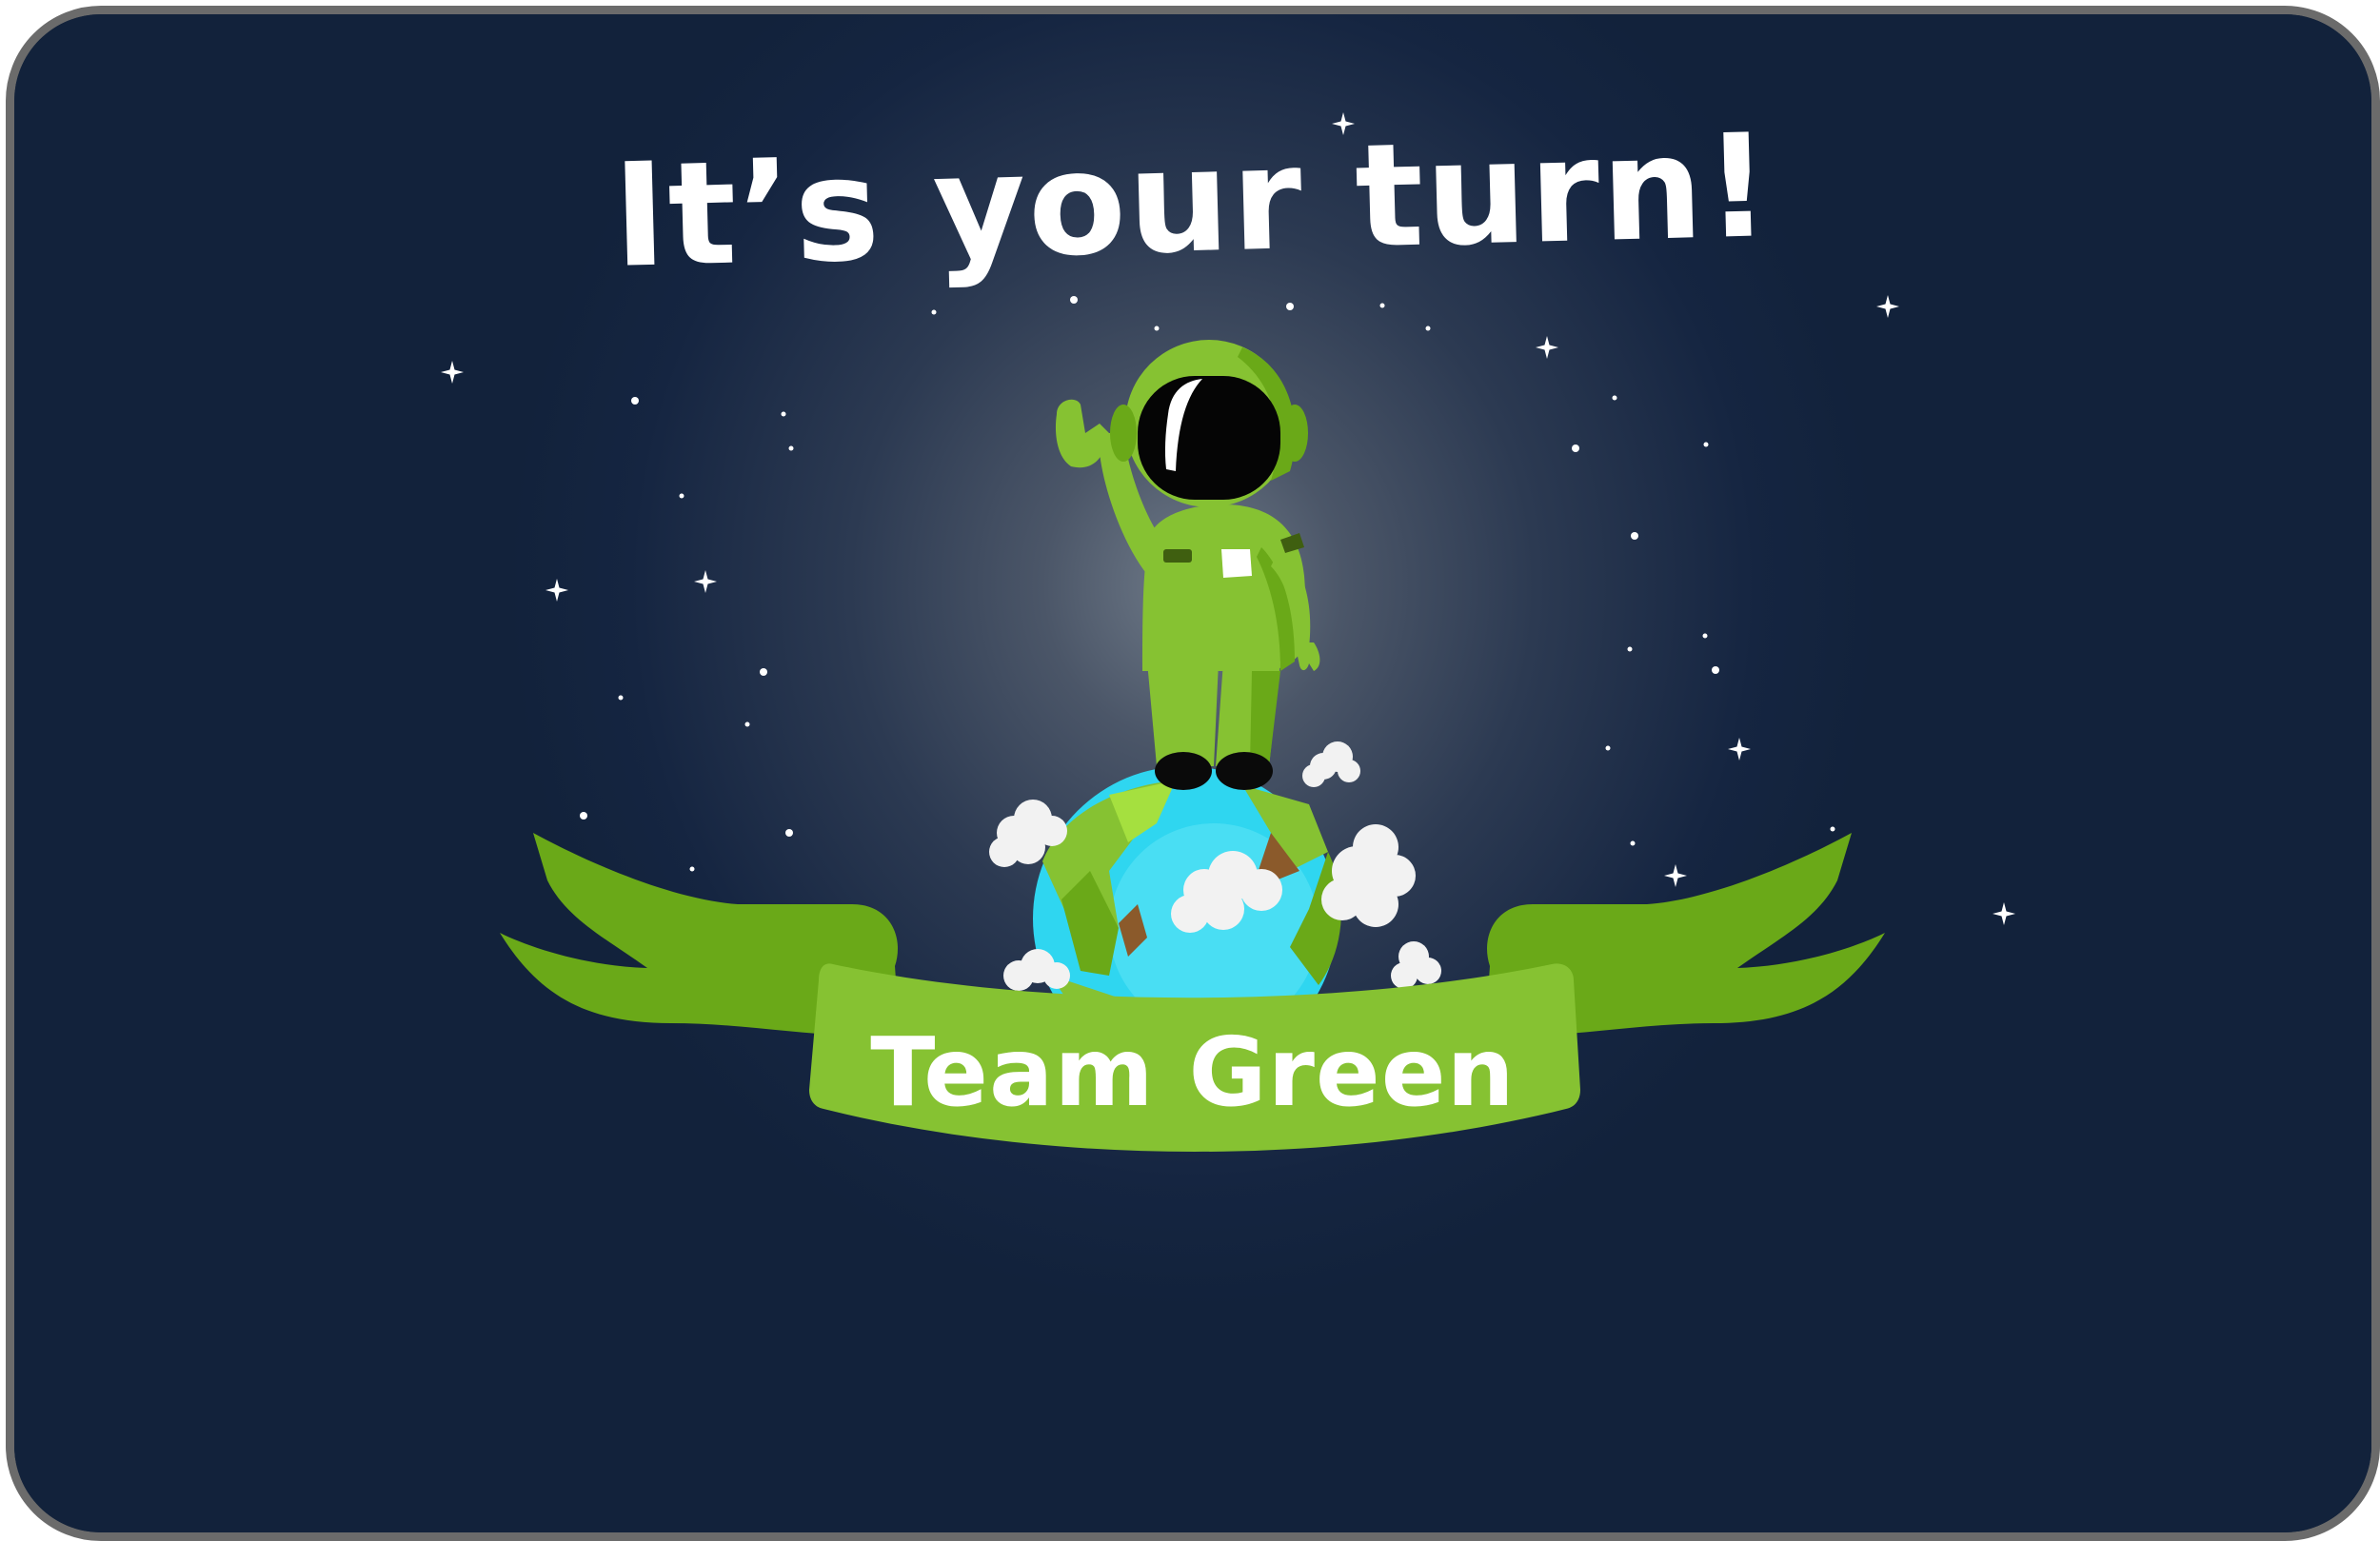 Image resolution: width=2380 pixels, height=1541 pixels. What do you see at coordinates (1193, 1072) in the screenshot?
I see `team-name-label: Team Green` at bounding box center [1193, 1072].